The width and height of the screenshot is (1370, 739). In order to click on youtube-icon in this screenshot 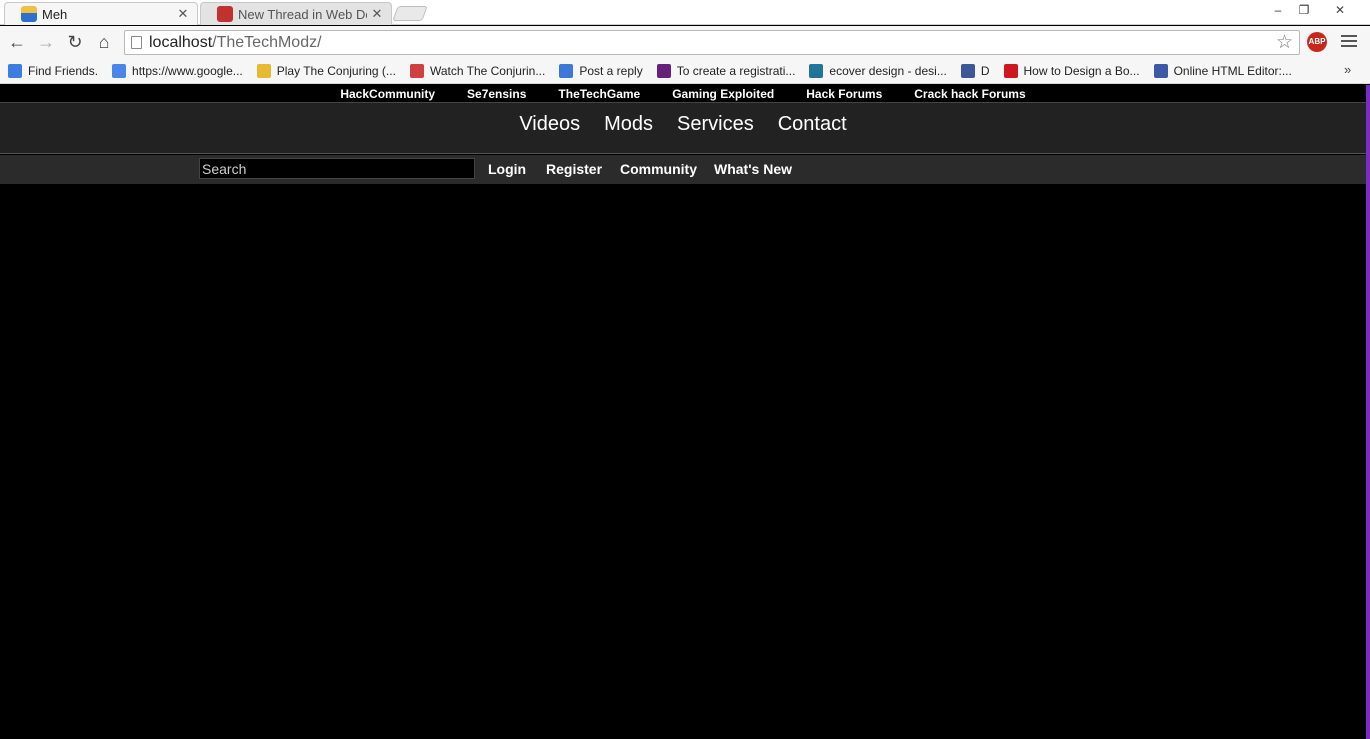, I will do `click(1010, 71)`.